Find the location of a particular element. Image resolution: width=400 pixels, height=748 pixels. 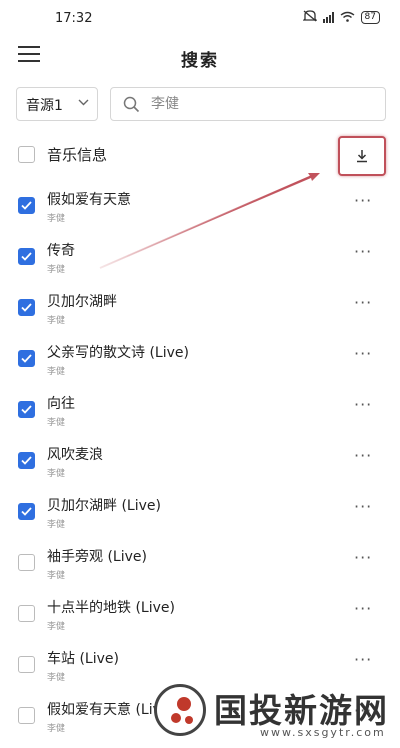

mute-icon is located at coordinates (309, 17).